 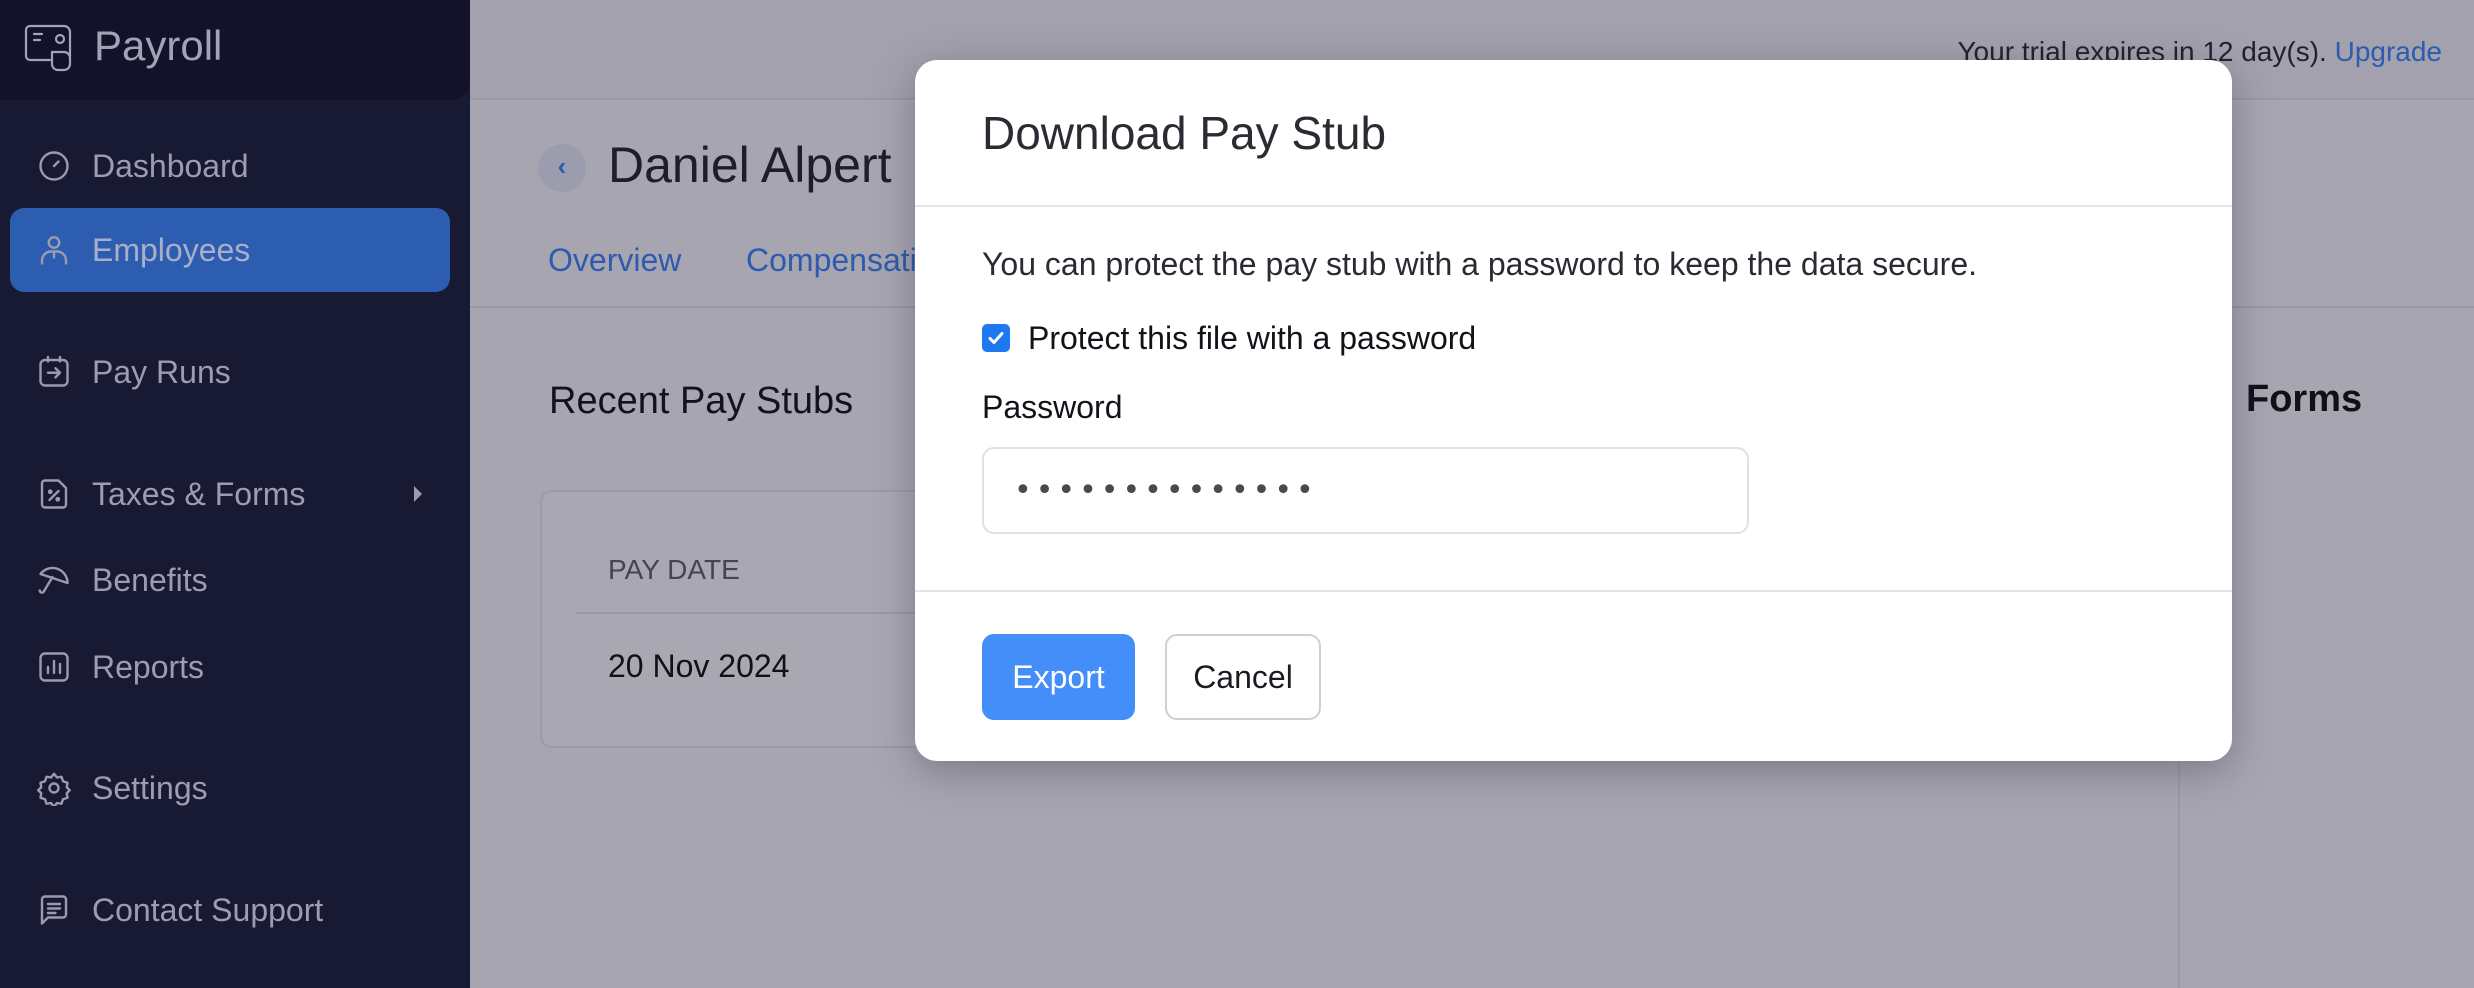 I want to click on gear-icon, so click(x=54, y=789).